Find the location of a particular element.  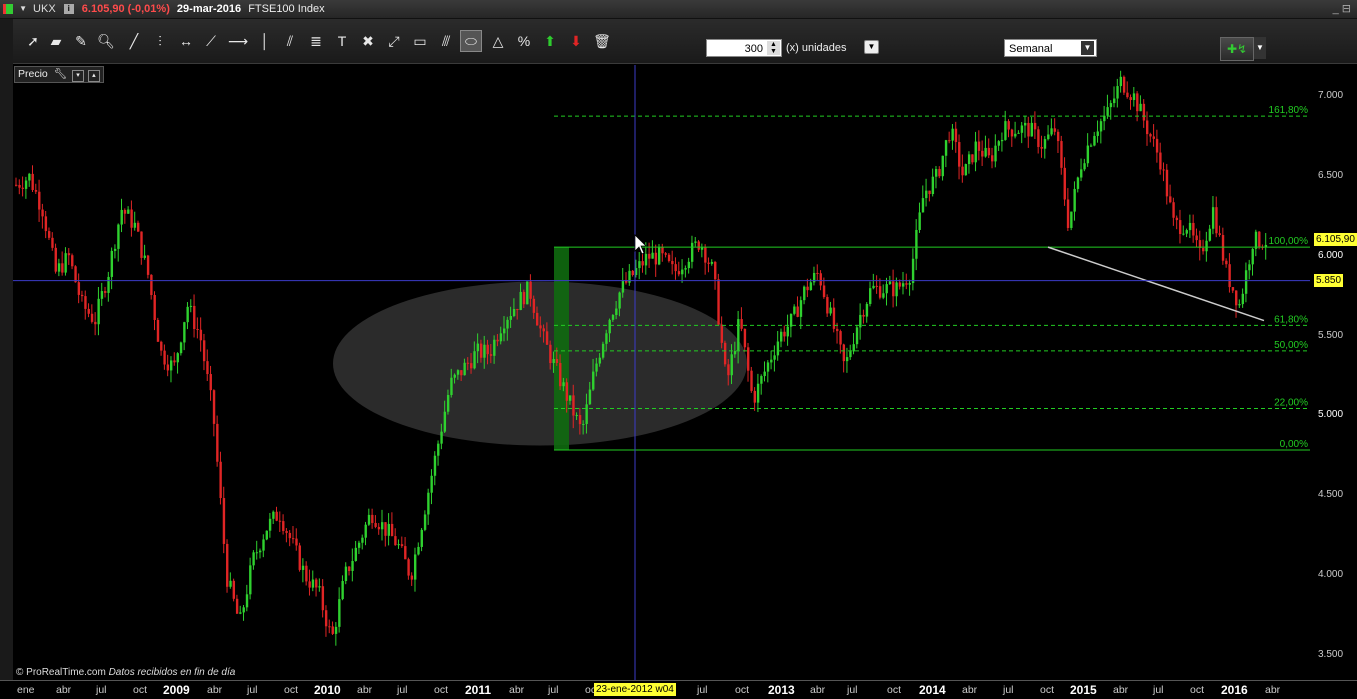

trash-icon: 🗑︎ is located at coordinates (602, 41).